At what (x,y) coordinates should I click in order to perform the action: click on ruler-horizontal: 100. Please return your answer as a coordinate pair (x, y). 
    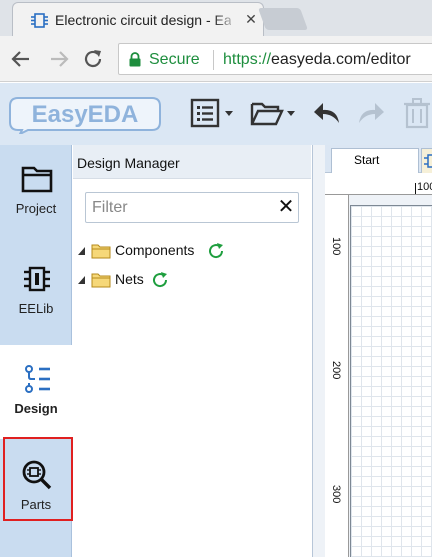
    Looking at the image, I should click on (378, 184).